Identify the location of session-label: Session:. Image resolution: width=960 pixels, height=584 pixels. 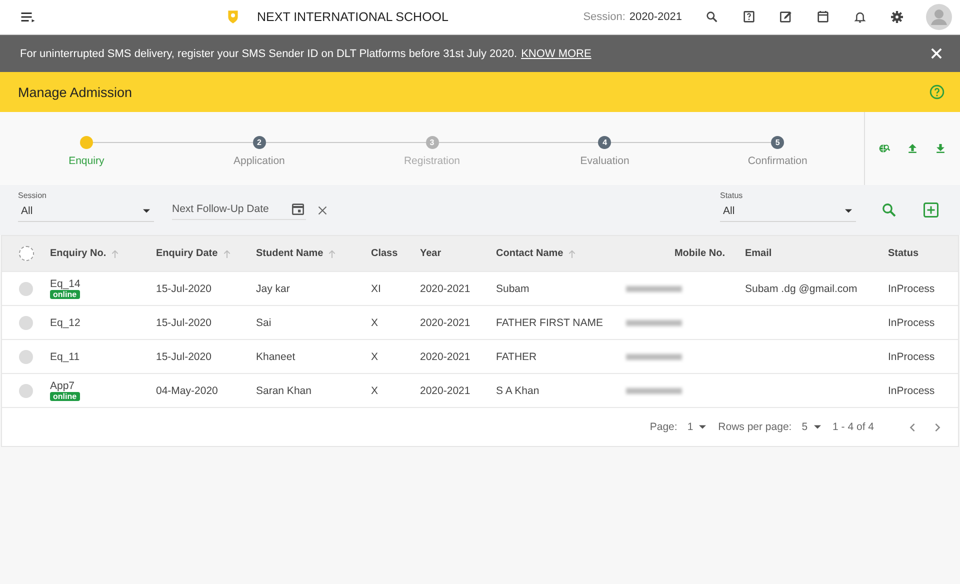
(604, 17).